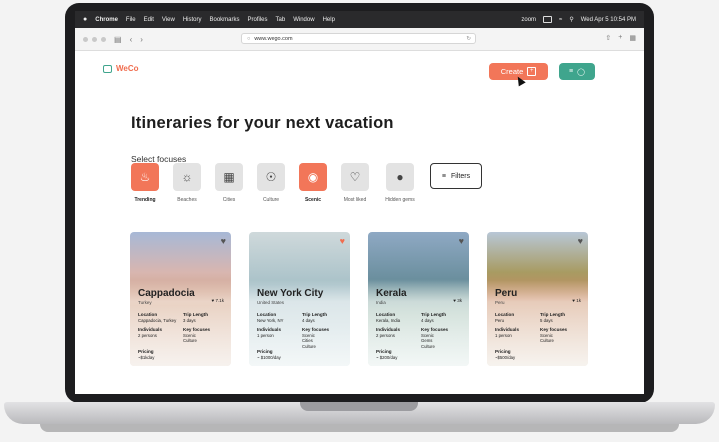 This screenshot has width=719, height=442. I want to click on focus-label: Hidden gems, so click(400, 200).